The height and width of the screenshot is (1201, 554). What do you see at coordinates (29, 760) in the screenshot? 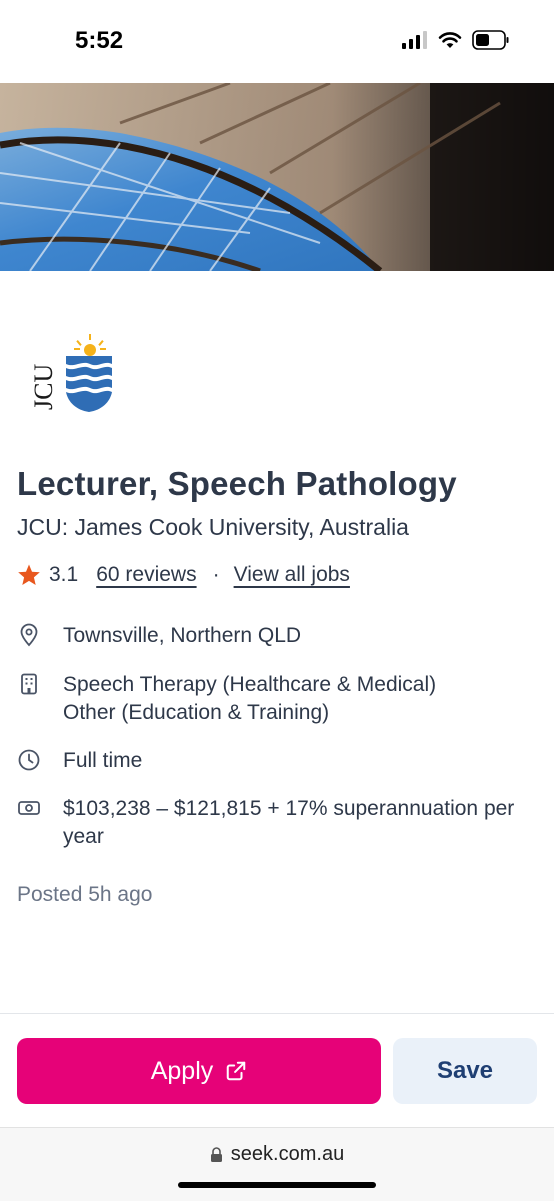
I see `clock-icon` at bounding box center [29, 760].